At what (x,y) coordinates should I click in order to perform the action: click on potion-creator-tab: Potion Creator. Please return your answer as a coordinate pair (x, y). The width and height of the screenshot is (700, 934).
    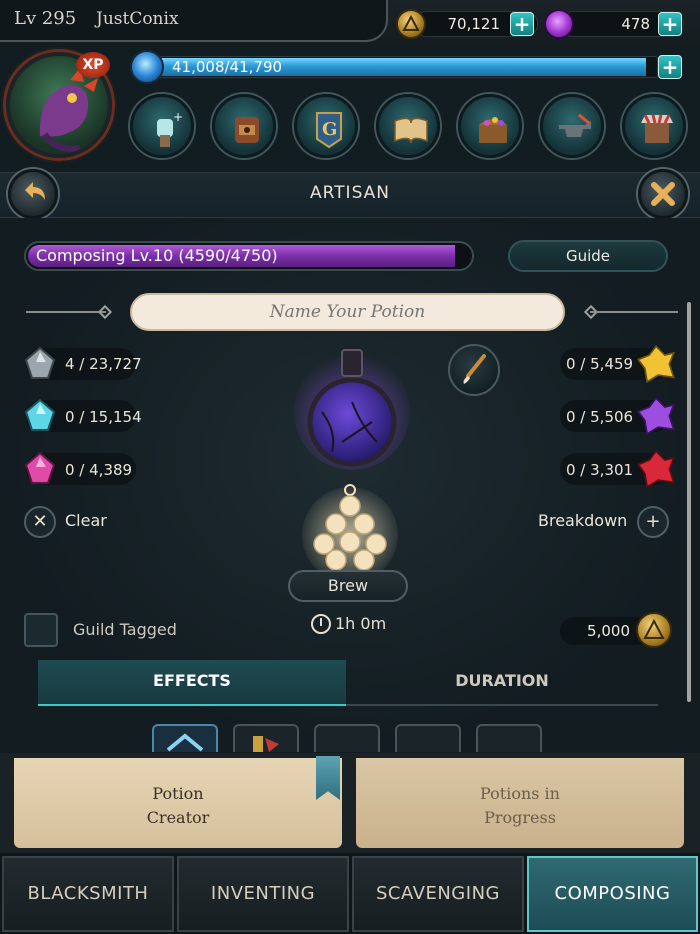
    Looking at the image, I should click on (178, 803).